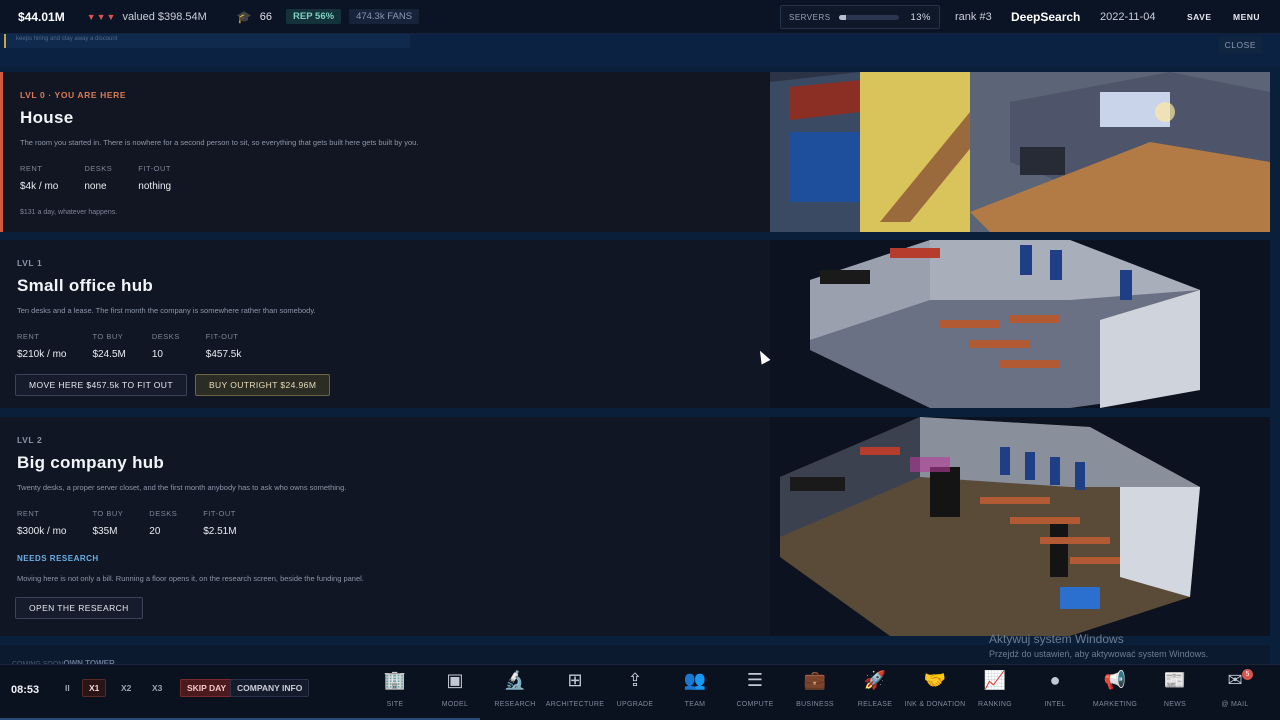  I want to click on nav-label: RESEARCH, so click(515, 704).